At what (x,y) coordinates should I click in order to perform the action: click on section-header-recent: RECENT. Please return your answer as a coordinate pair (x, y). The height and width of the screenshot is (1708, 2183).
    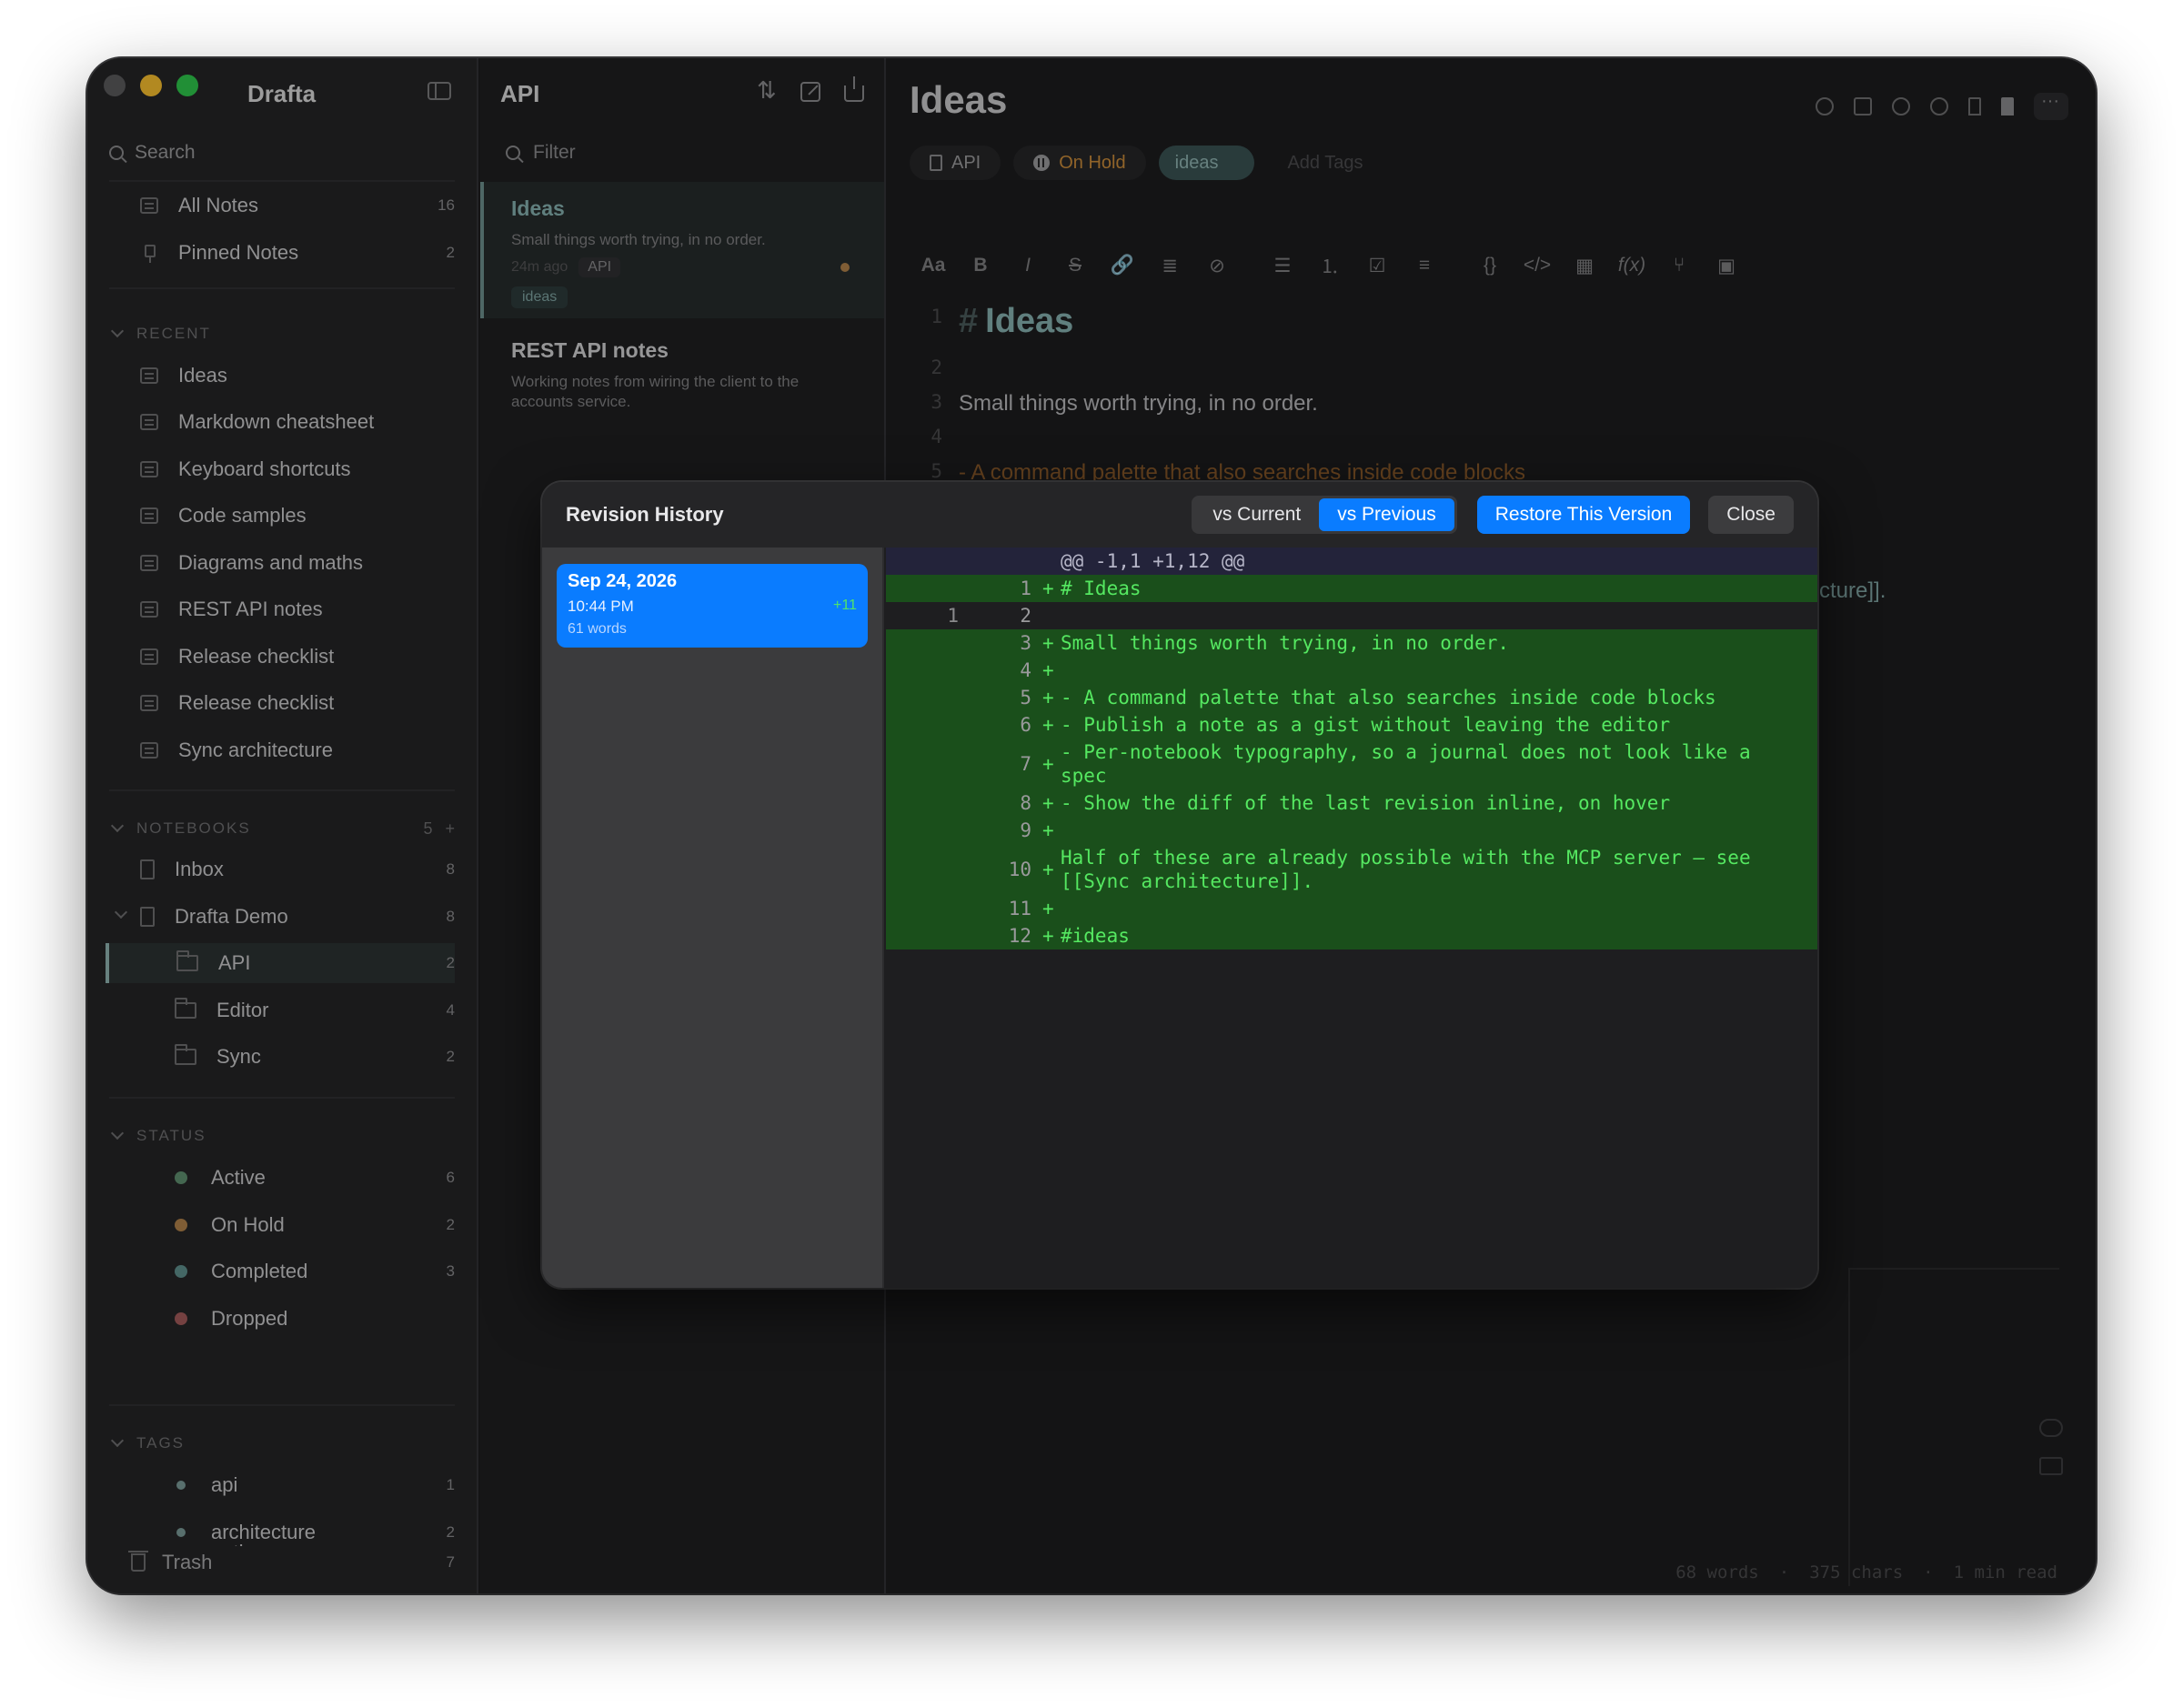
    Looking at the image, I should click on (282, 333).